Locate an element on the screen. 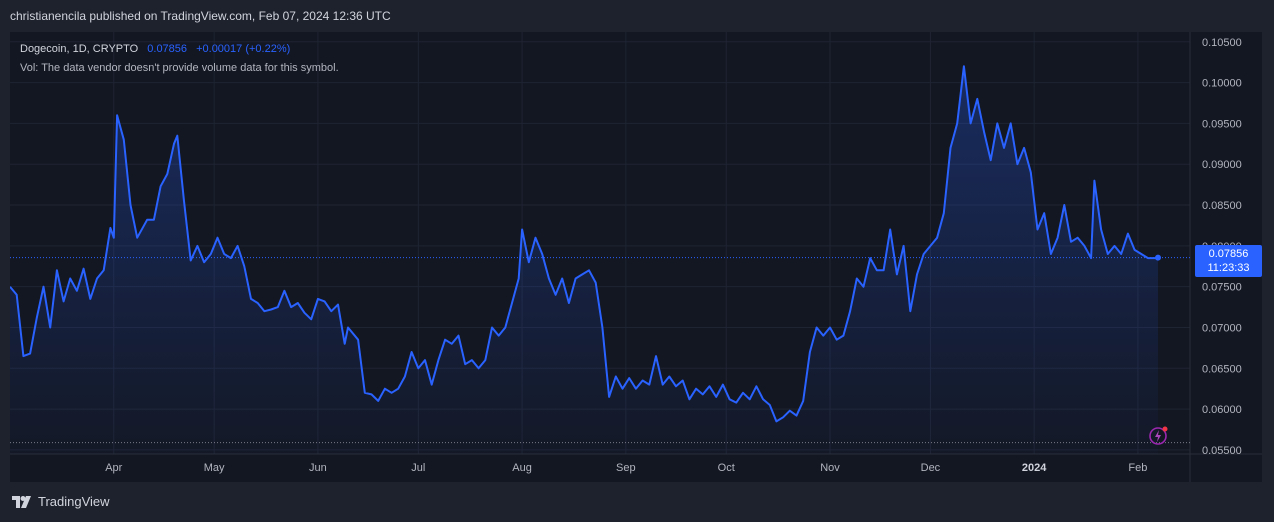 The height and width of the screenshot is (522, 1274). y-tick-label: 0.10500 is located at coordinates (1222, 43).